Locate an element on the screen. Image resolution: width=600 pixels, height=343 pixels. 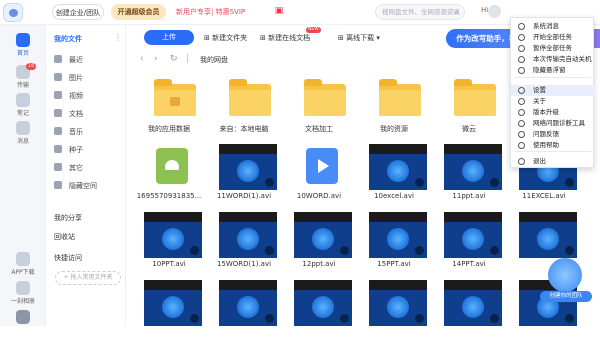
gift-icon: ▣ is located at coordinates (279, 11).